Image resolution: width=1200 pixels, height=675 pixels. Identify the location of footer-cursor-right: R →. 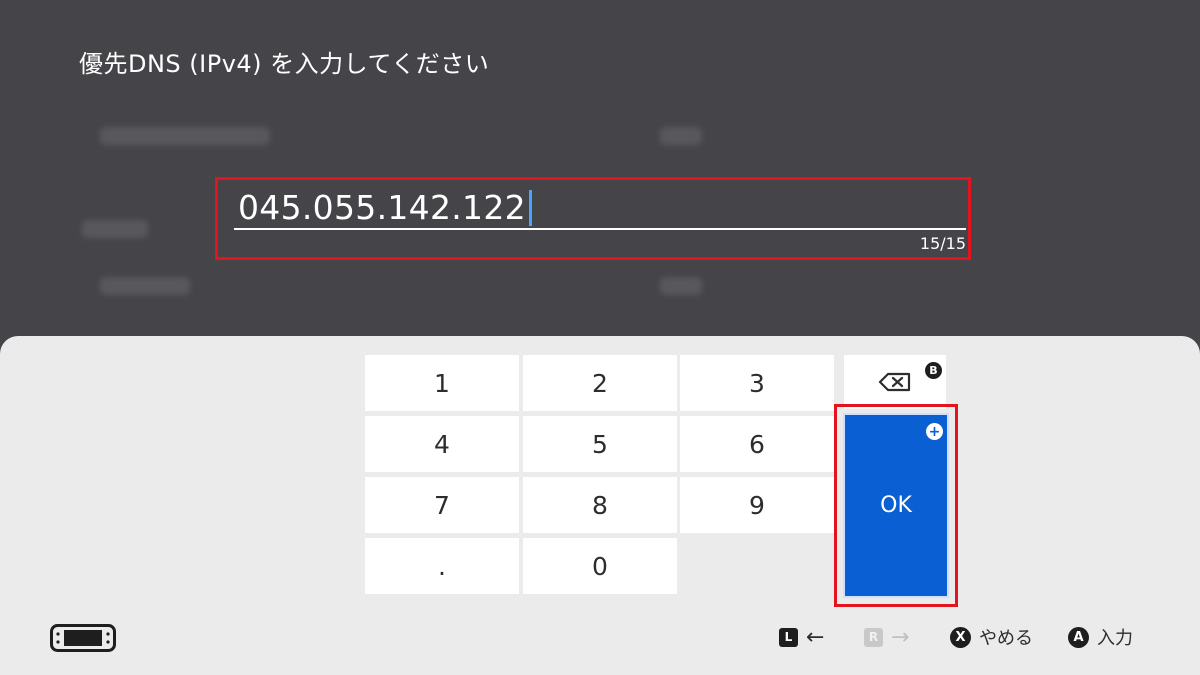
(886, 637).